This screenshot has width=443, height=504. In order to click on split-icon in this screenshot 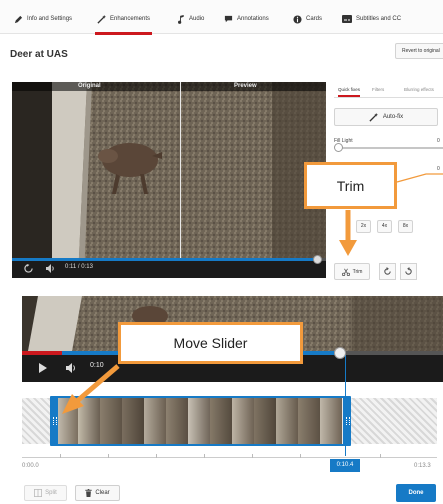, I will do `click(38, 493)`.